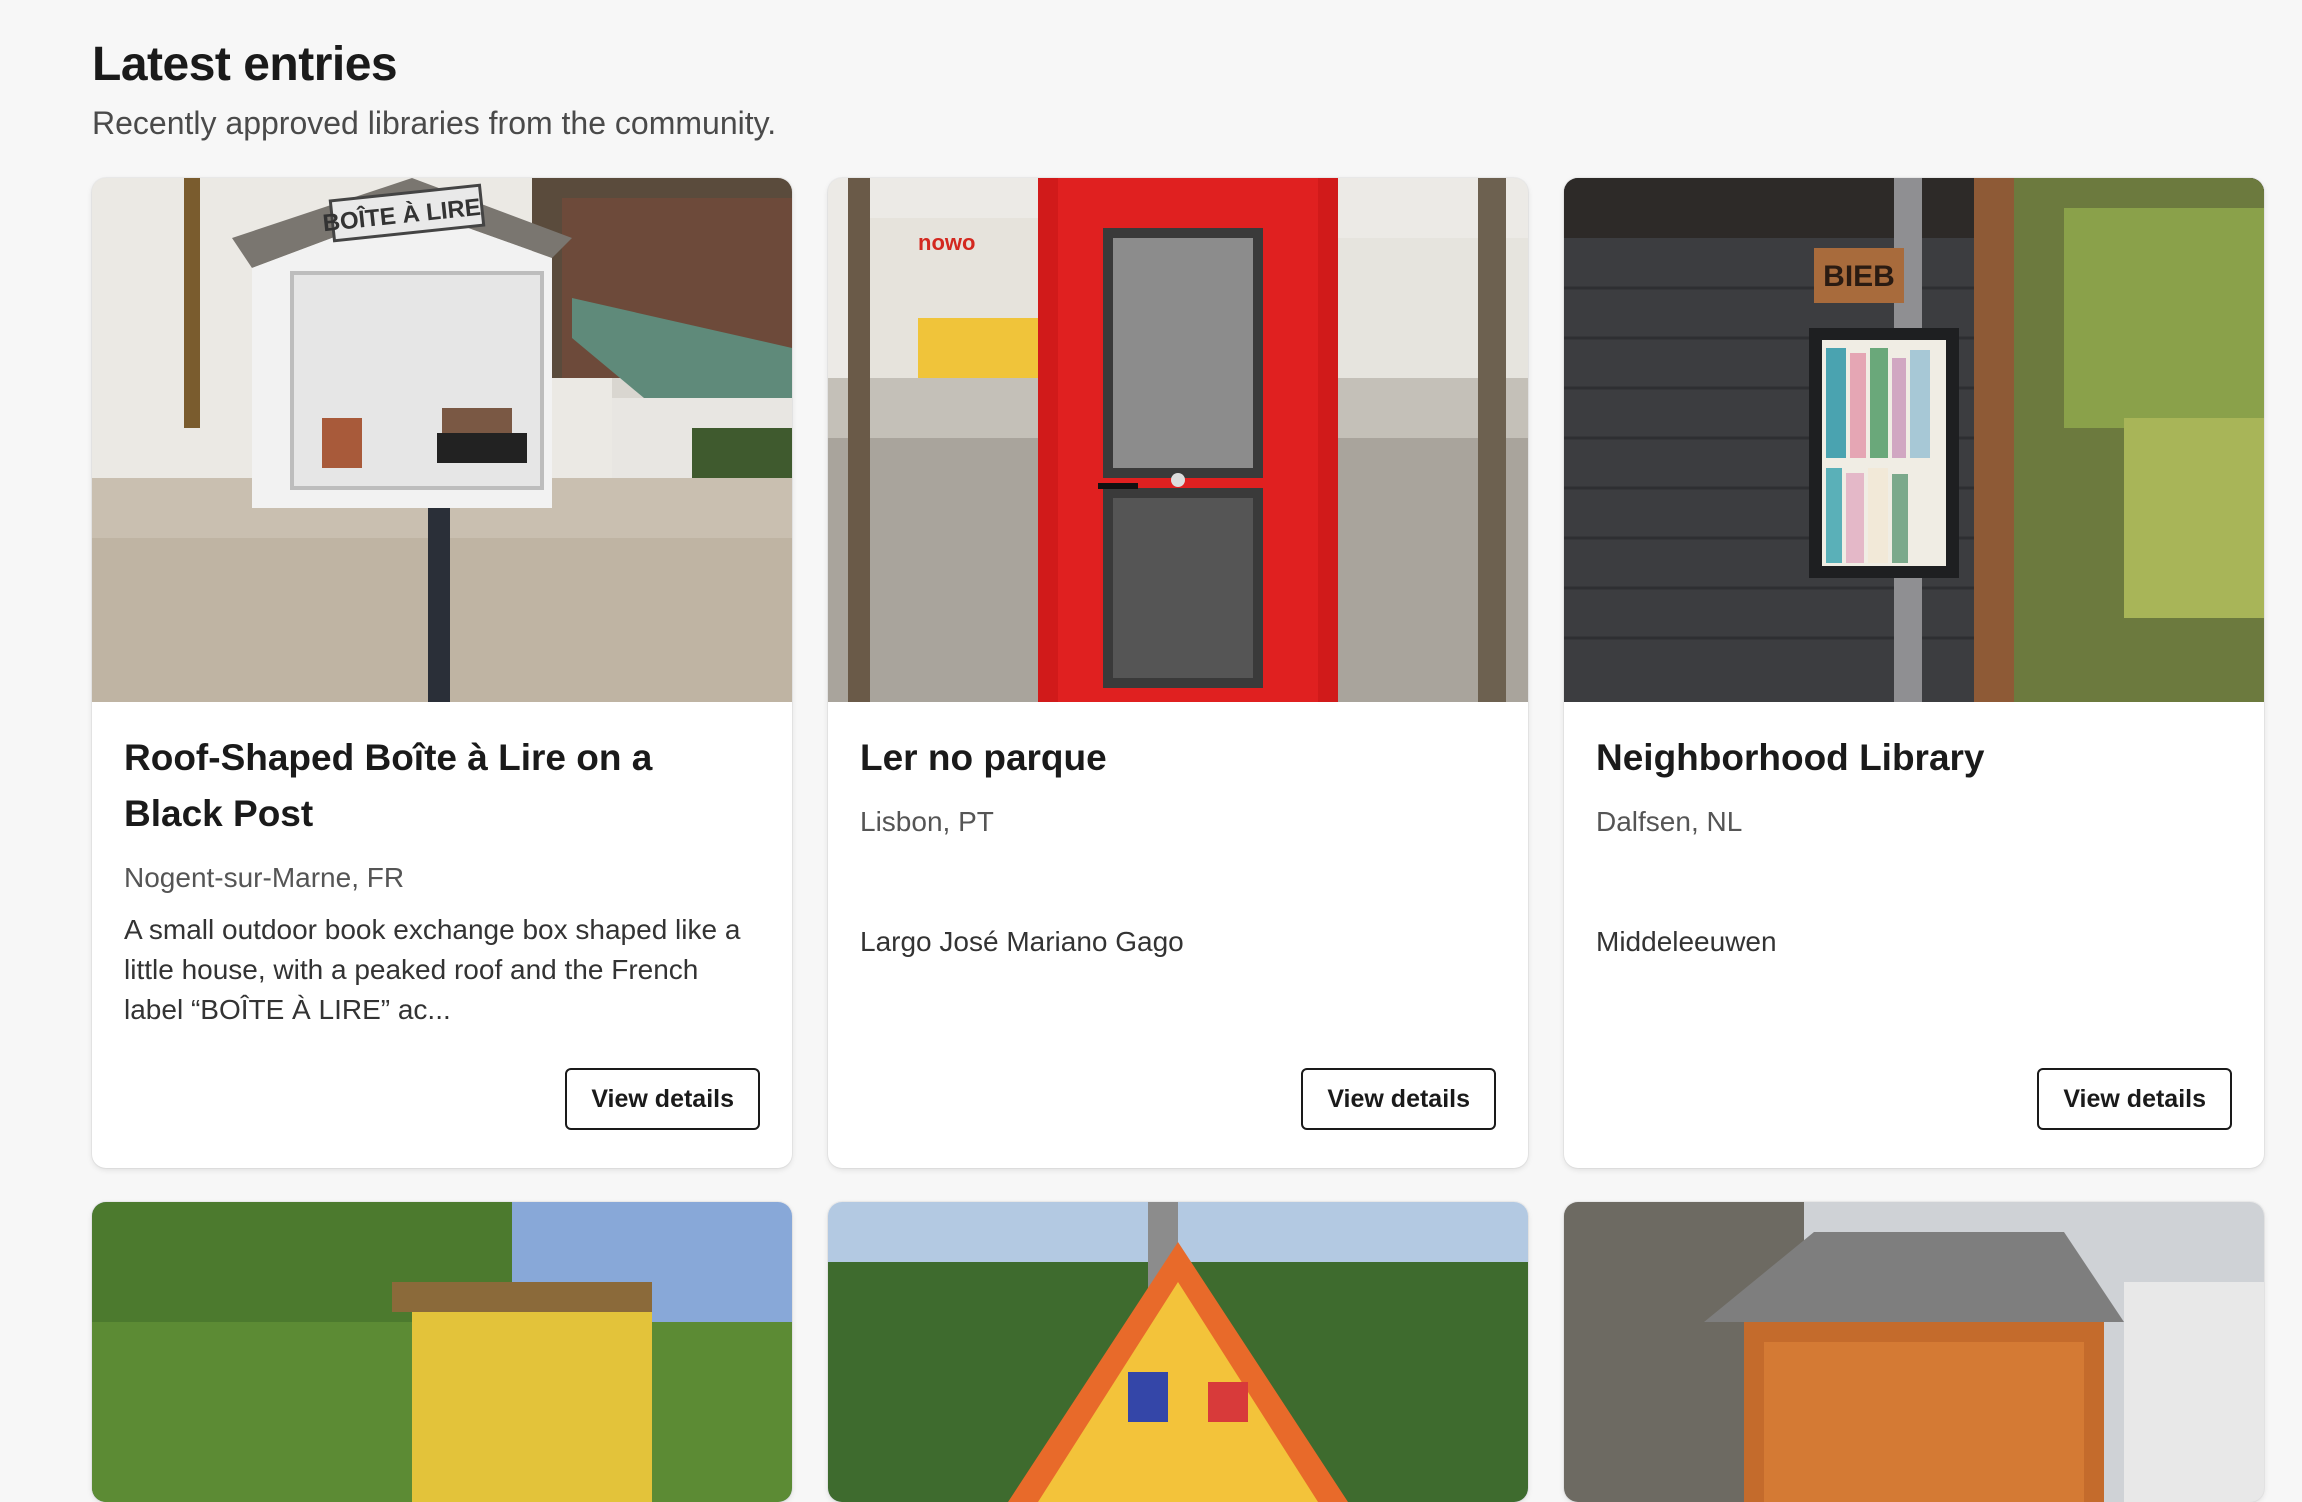  Describe the element at coordinates (1178, 440) in the screenshot. I see `library-photo: nowo` at that location.